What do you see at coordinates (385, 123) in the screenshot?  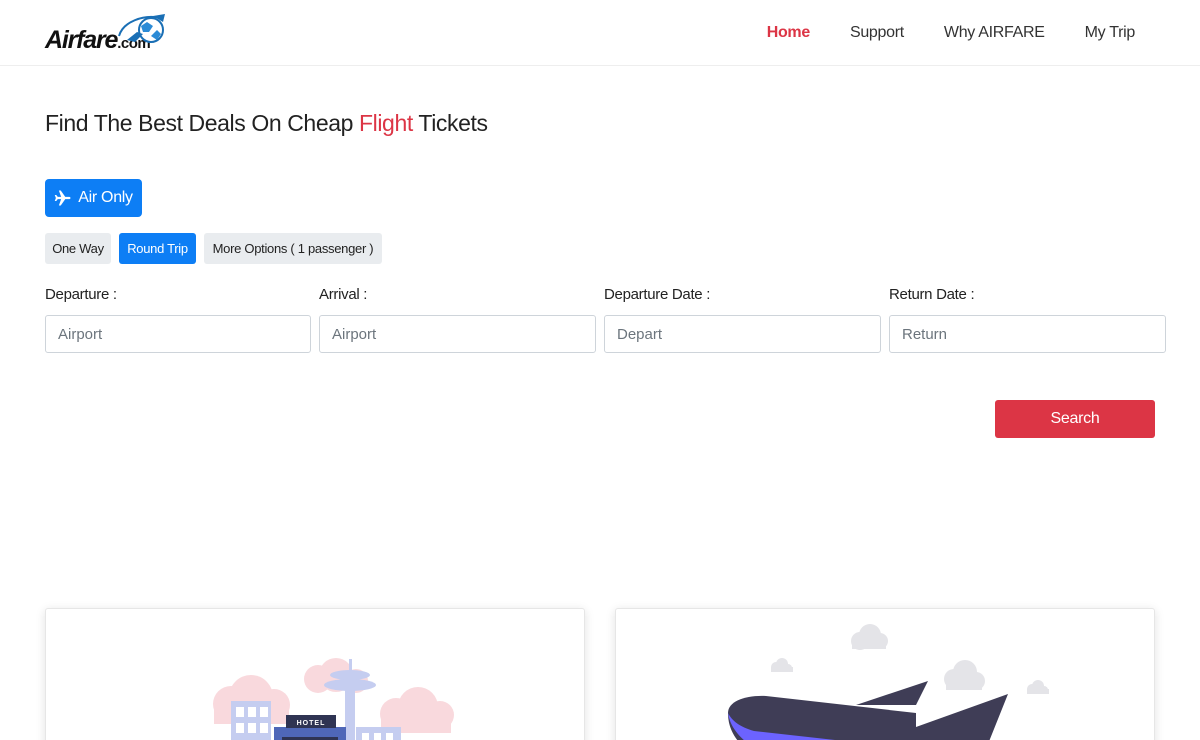 I see `title-accent-word: Flight` at bounding box center [385, 123].